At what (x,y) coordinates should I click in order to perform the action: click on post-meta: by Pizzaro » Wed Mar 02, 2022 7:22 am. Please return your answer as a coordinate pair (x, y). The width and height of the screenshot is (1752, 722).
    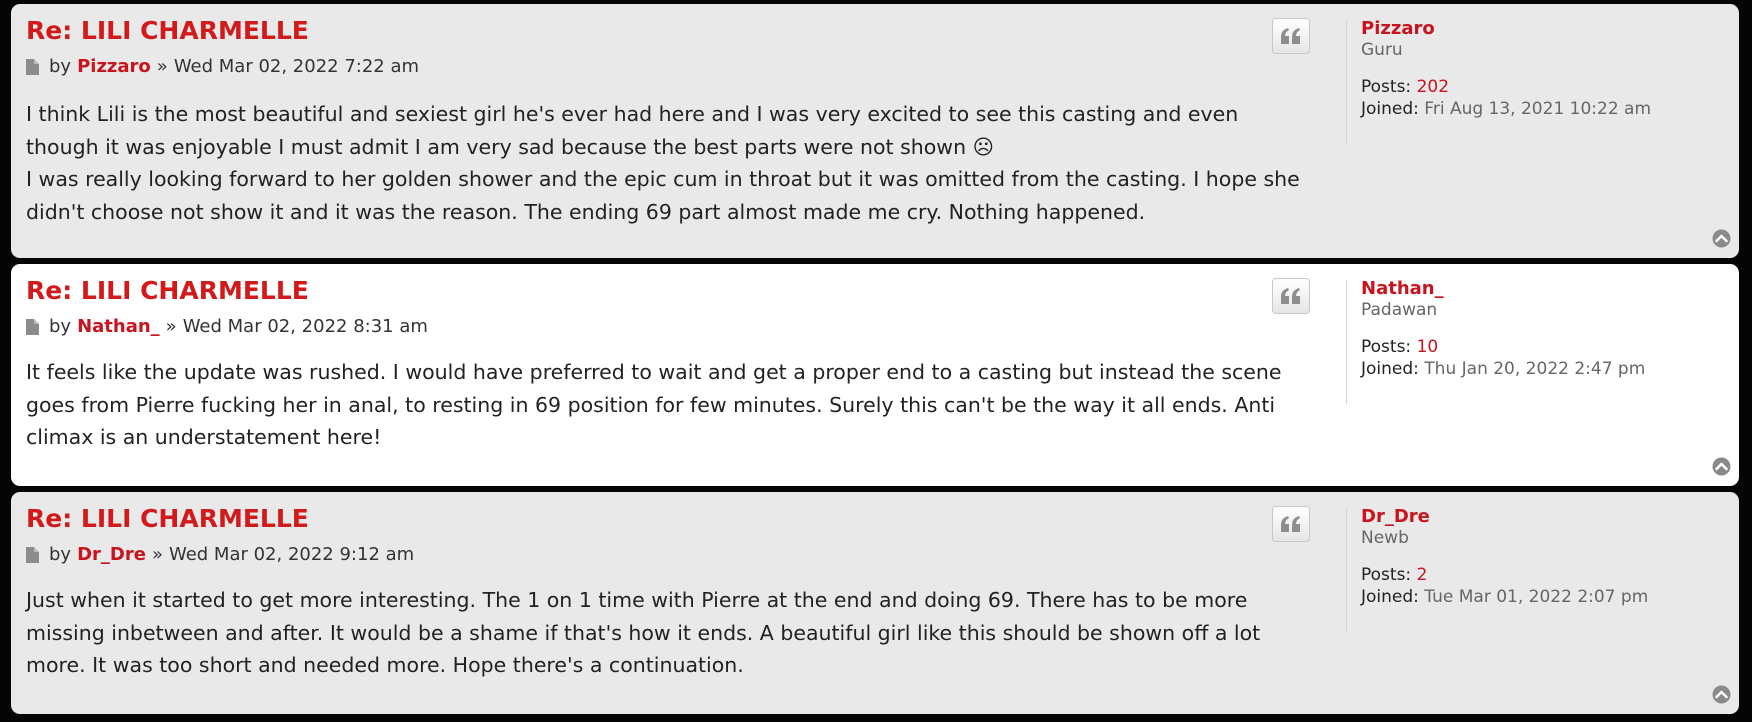
    Looking at the image, I should click on (222, 66).